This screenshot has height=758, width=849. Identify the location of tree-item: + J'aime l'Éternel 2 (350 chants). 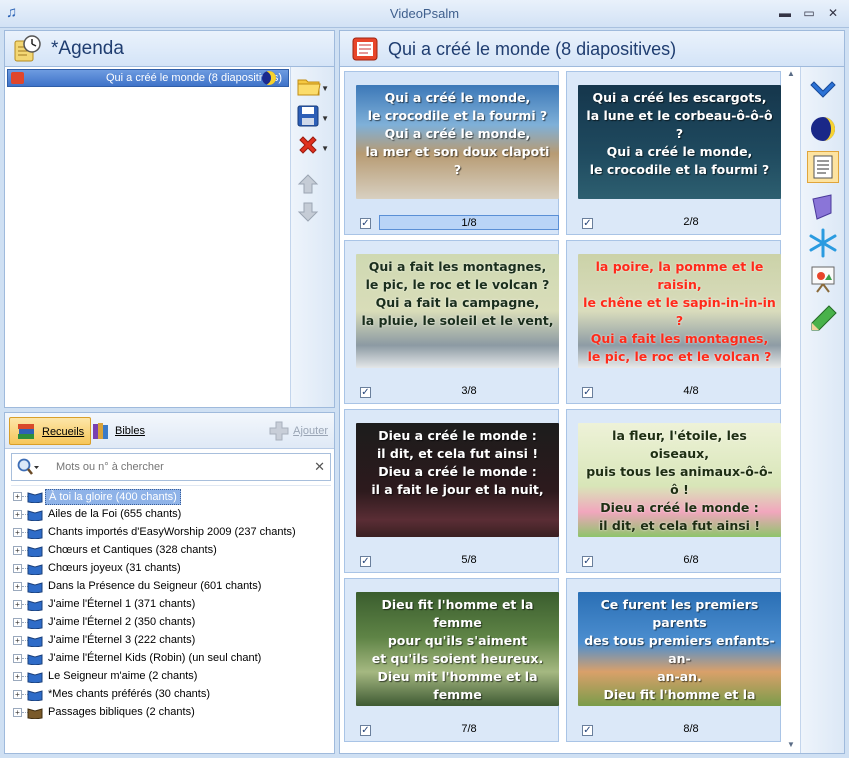
(171, 623).